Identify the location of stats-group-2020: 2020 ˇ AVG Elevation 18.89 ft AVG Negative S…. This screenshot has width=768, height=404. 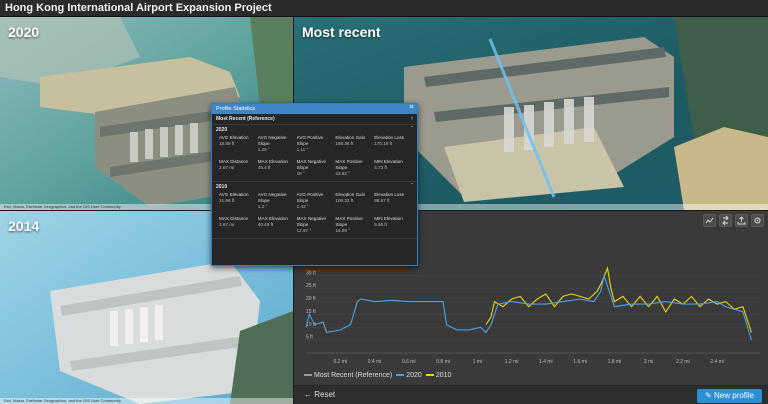
(314, 153).